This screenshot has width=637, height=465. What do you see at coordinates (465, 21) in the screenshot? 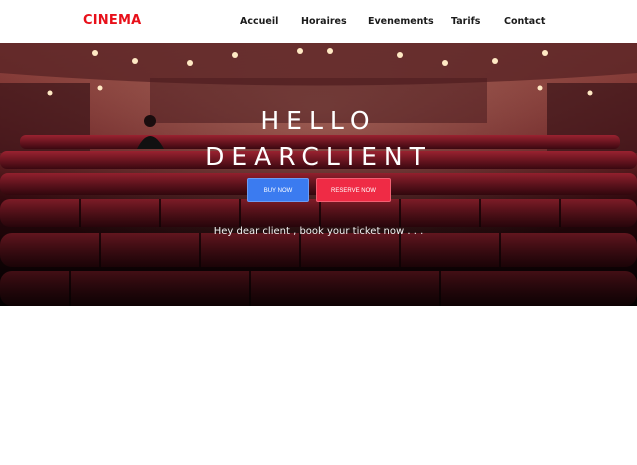
I see `nav-link-tarifs: Tarifs` at bounding box center [465, 21].